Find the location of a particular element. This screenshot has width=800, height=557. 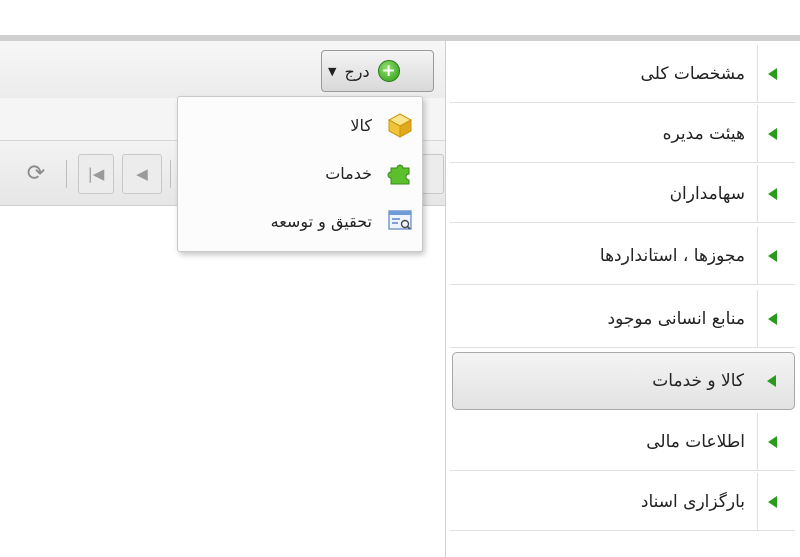

sidebar-item-label: مجوزها ، استانداردها is located at coordinates (672, 255).